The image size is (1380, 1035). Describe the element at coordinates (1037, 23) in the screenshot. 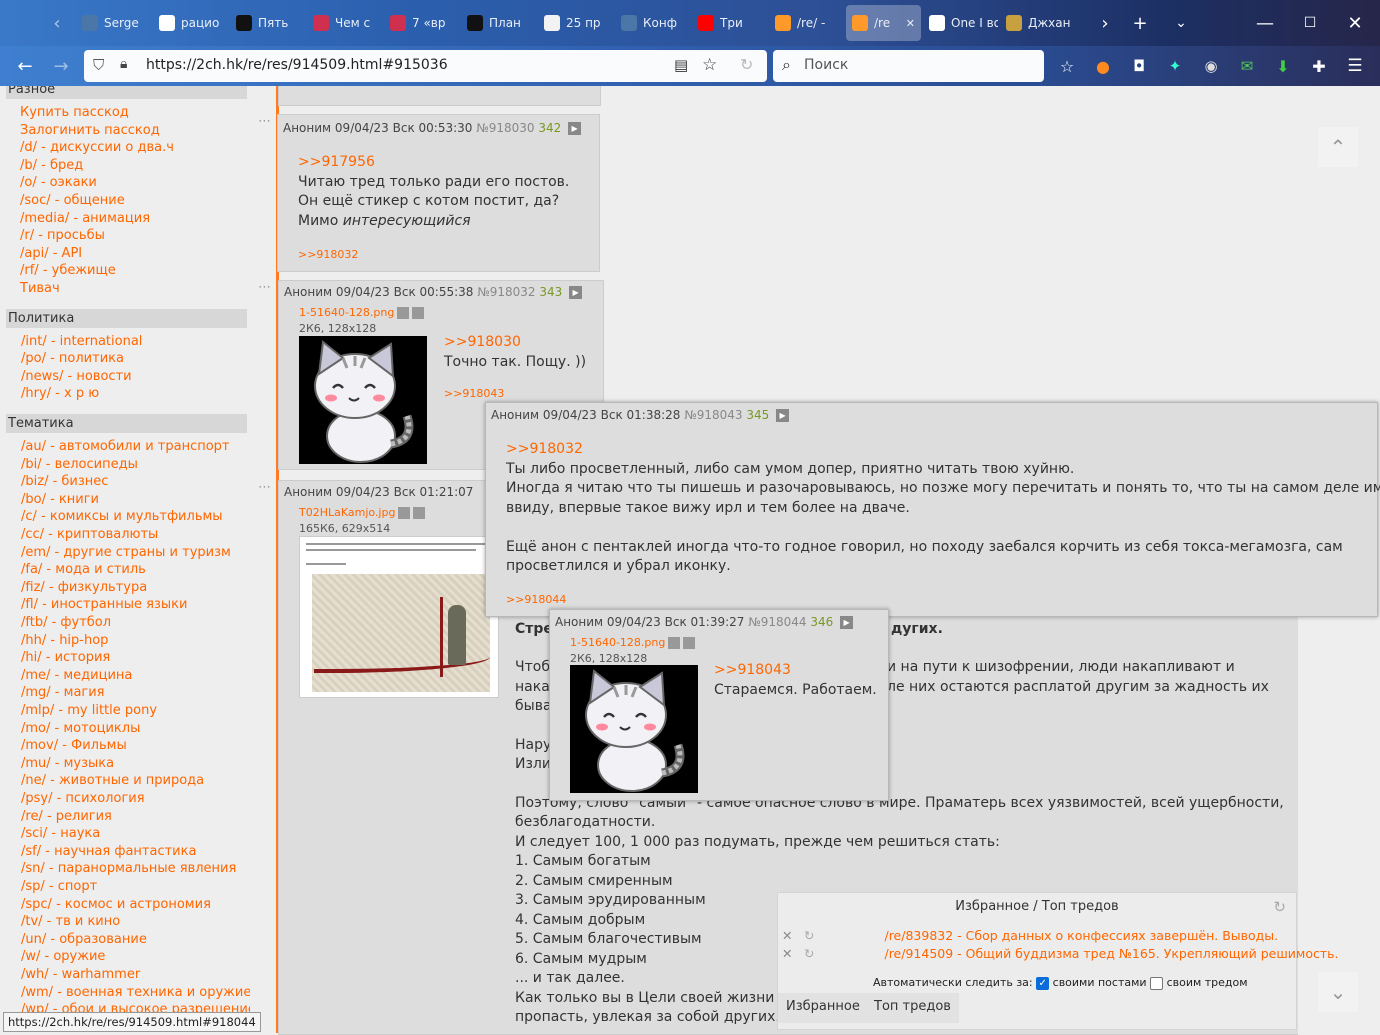

I see `tab-13: Джхан` at that location.